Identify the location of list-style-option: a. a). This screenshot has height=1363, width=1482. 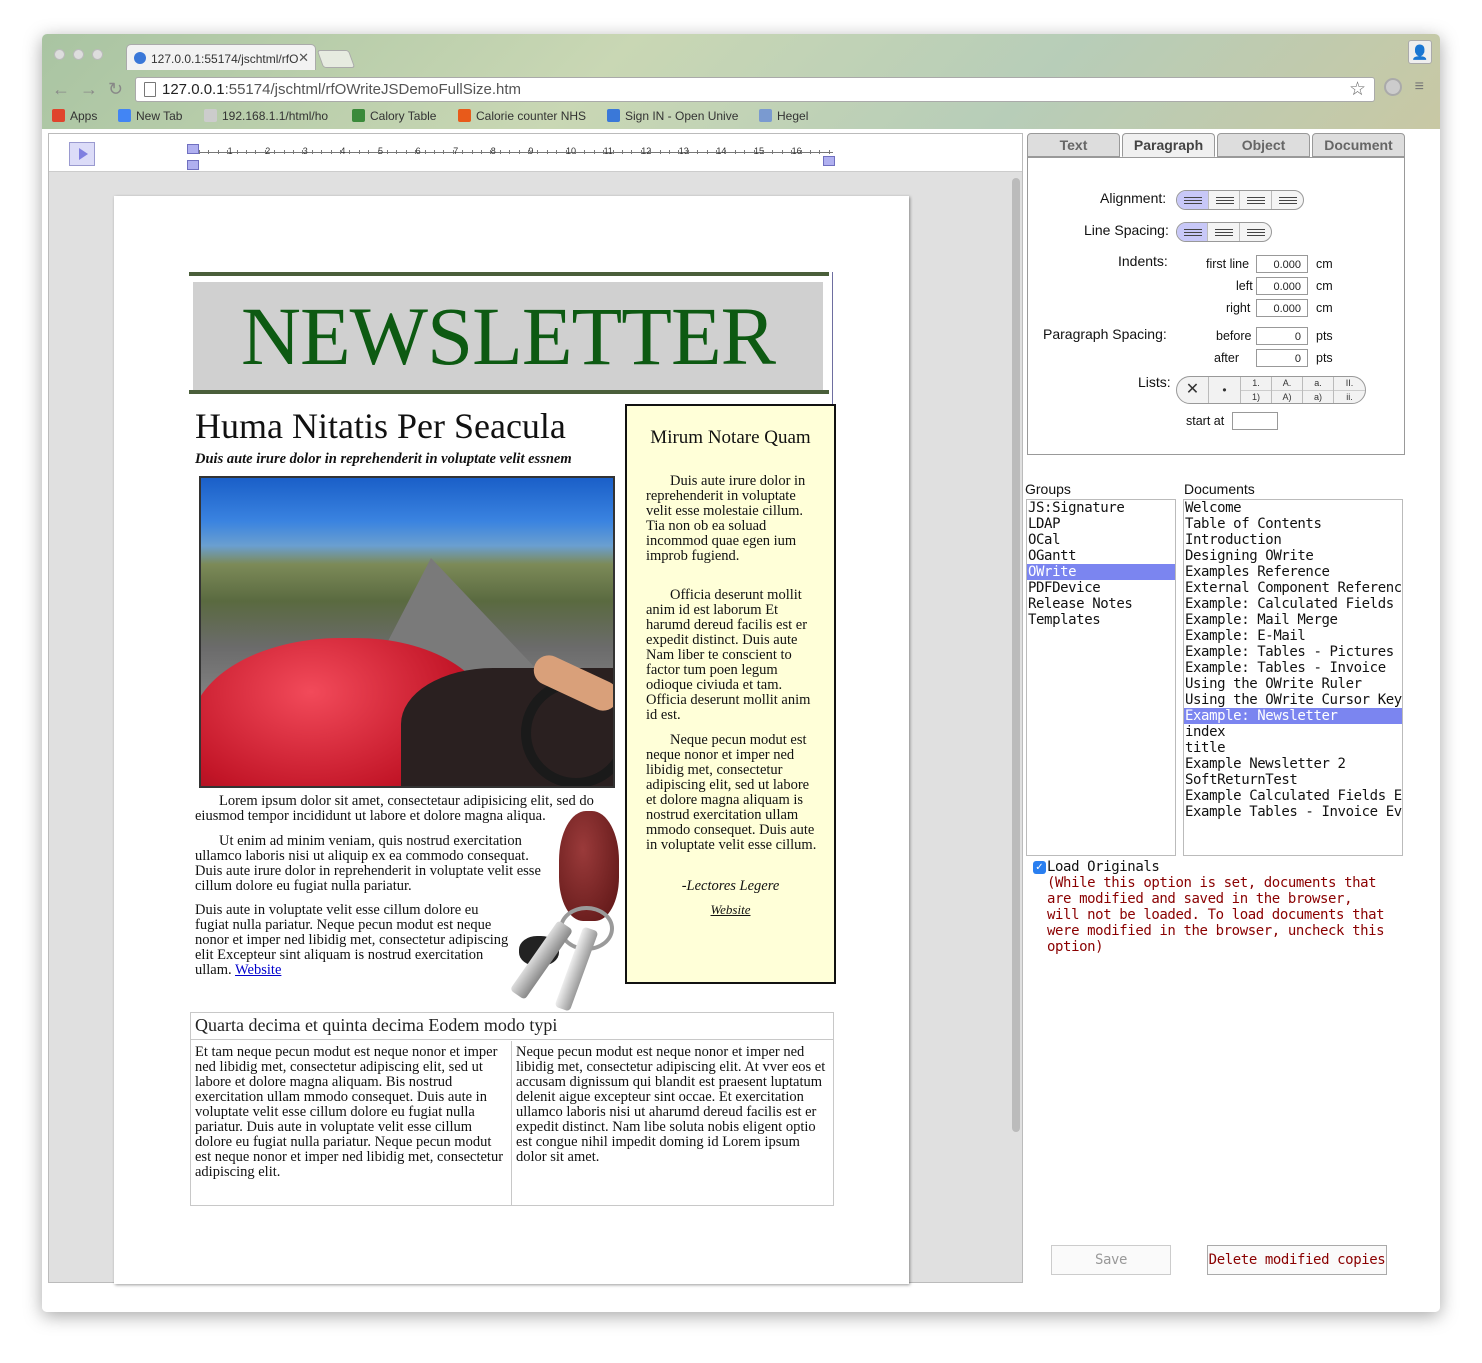
(1318, 390).